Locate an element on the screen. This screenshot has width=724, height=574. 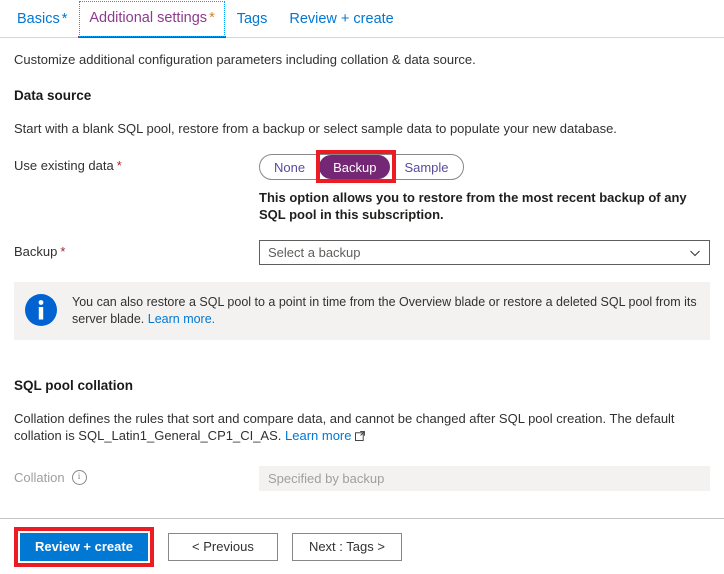
toggle-option-none: None is located at coordinates (289, 167).